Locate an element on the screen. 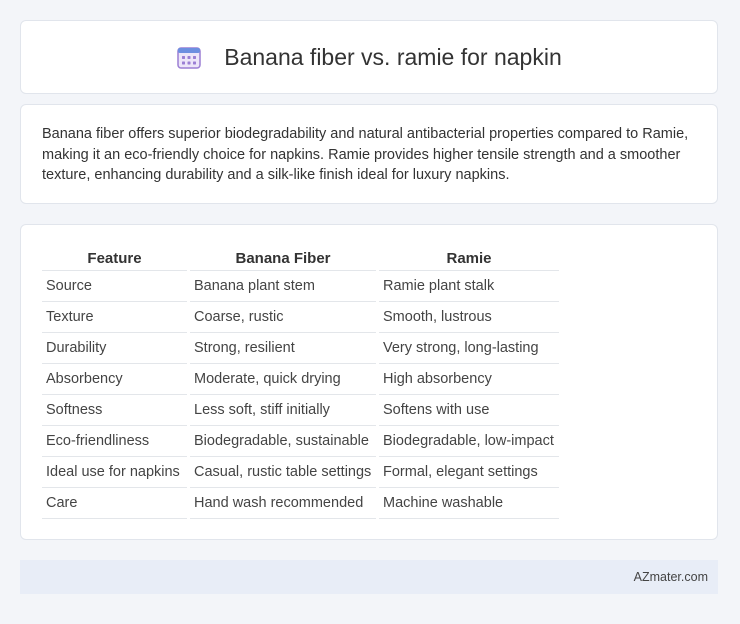 The width and height of the screenshot is (740, 624). title-card: Banana fiber vs. ramie for napkin is located at coordinates (369, 57).